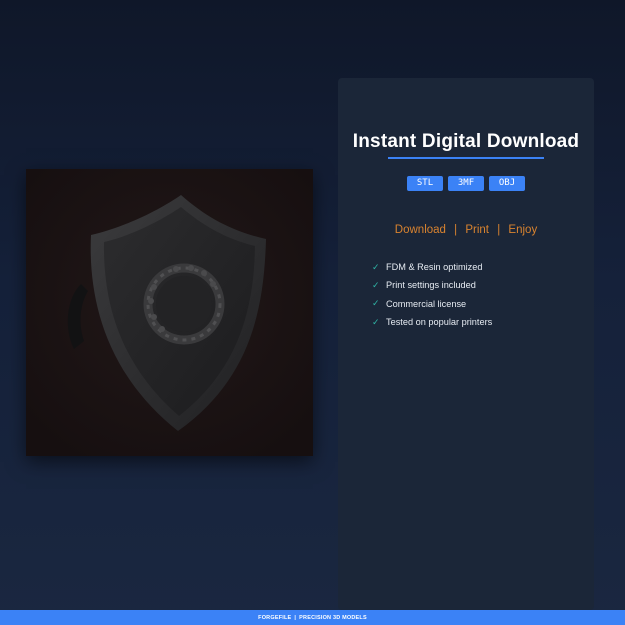 This screenshot has height=625, width=625. I want to click on action-print: Print, so click(477, 230).